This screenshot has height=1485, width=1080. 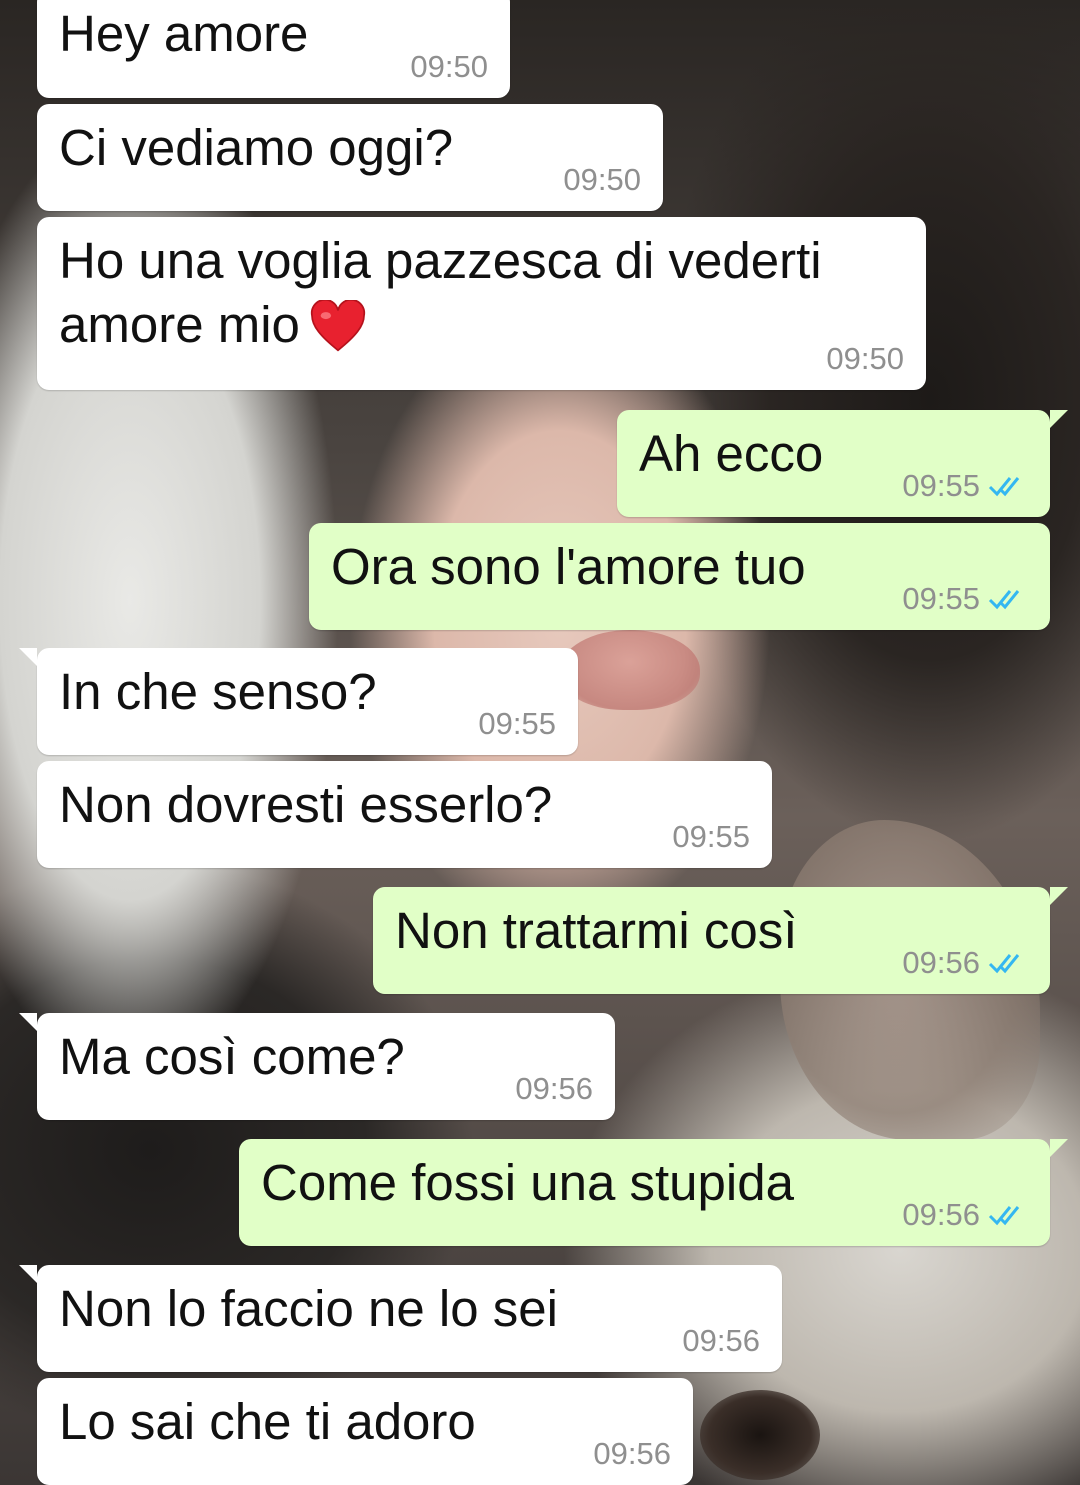 What do you see at coordinates (568, 566) in the screenshot?
I see `message-text: Ora sono l'amore tuo` at bounding box center [568, 566].